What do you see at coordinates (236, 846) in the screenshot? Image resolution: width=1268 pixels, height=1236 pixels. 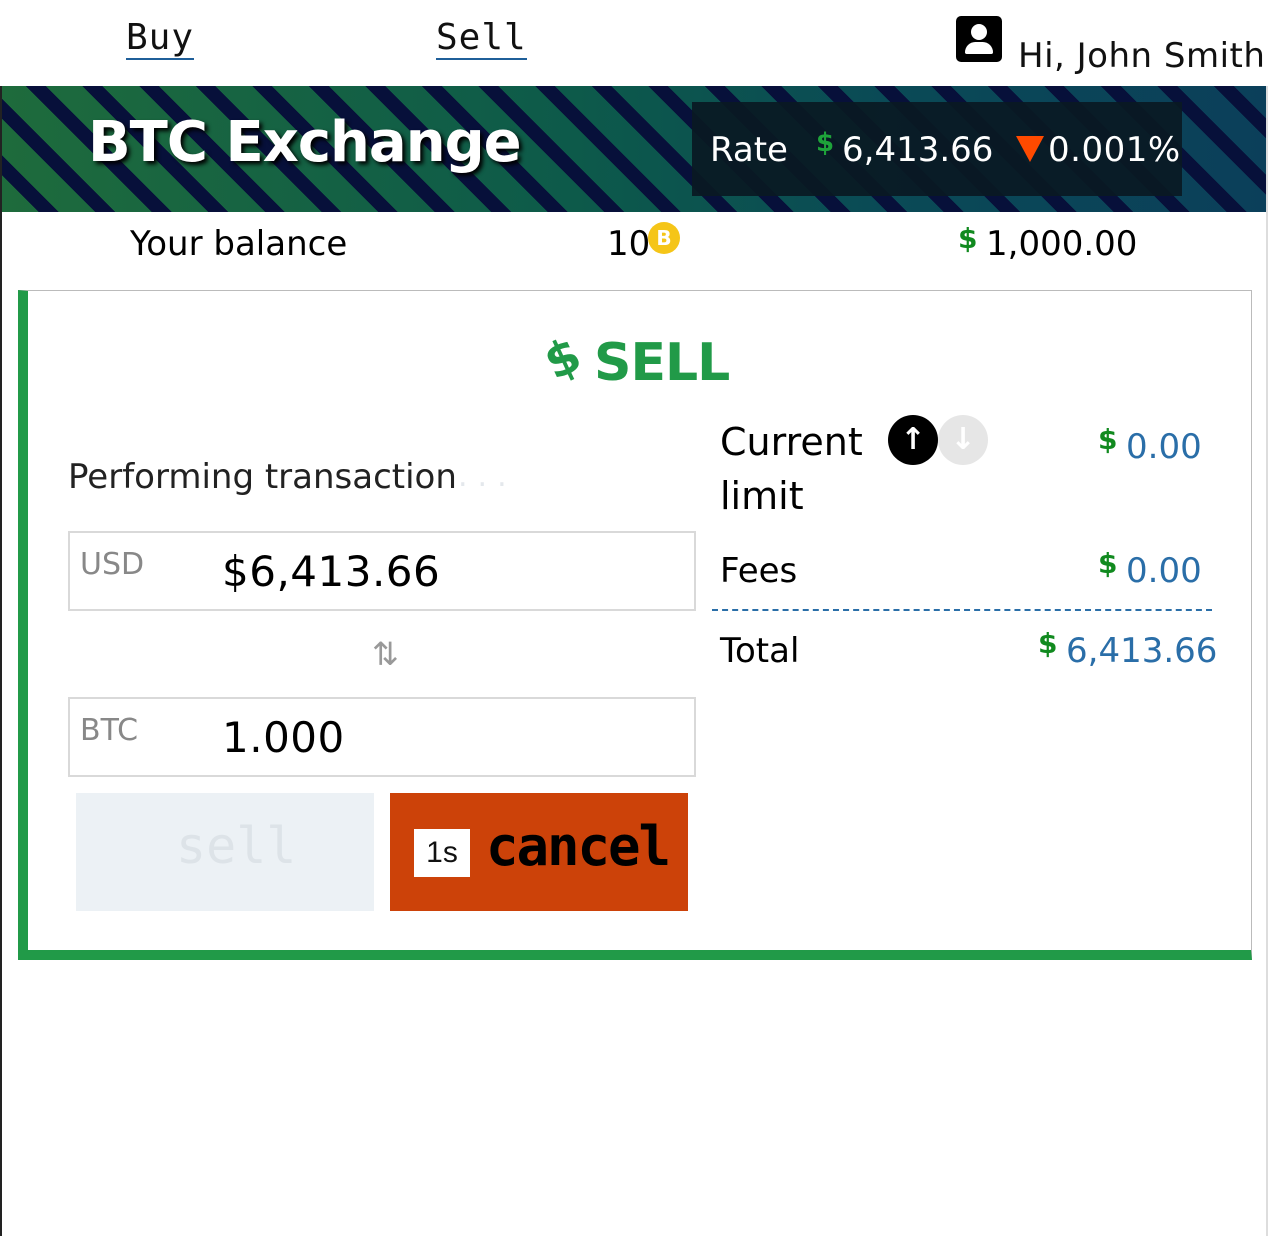 I see `sell-button-label: sell` at bounding box center [236, 846].